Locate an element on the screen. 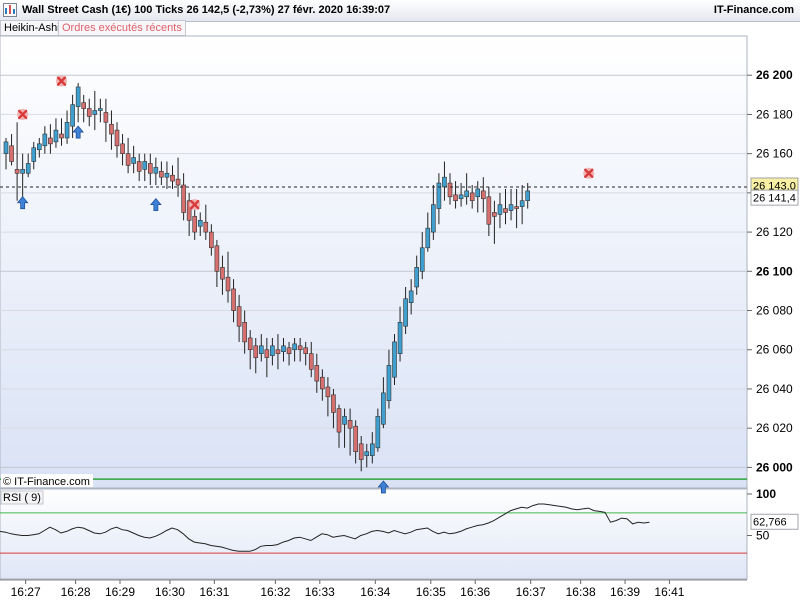 Image resolution: width=800 pixels, height=600 pixels. time-tick-label: 16:28 is located at coordinates (76, 592).